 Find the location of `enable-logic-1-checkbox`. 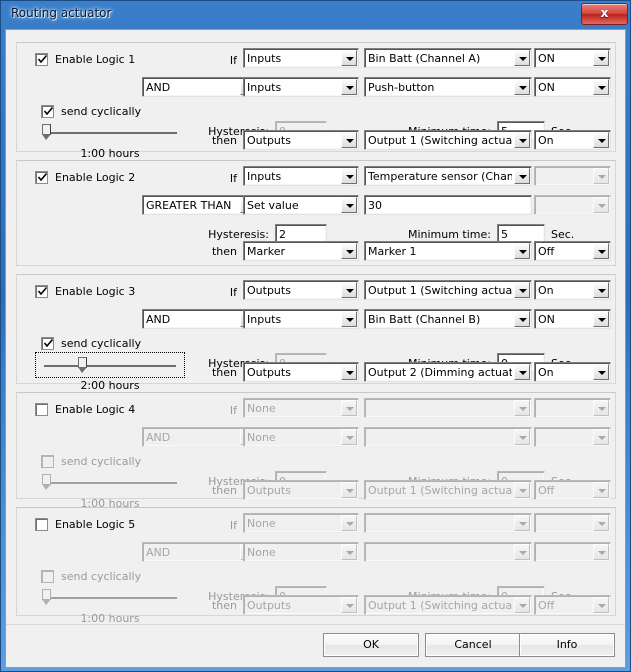

enable-logic-1-checkbox is located at coordinates (41, 59).